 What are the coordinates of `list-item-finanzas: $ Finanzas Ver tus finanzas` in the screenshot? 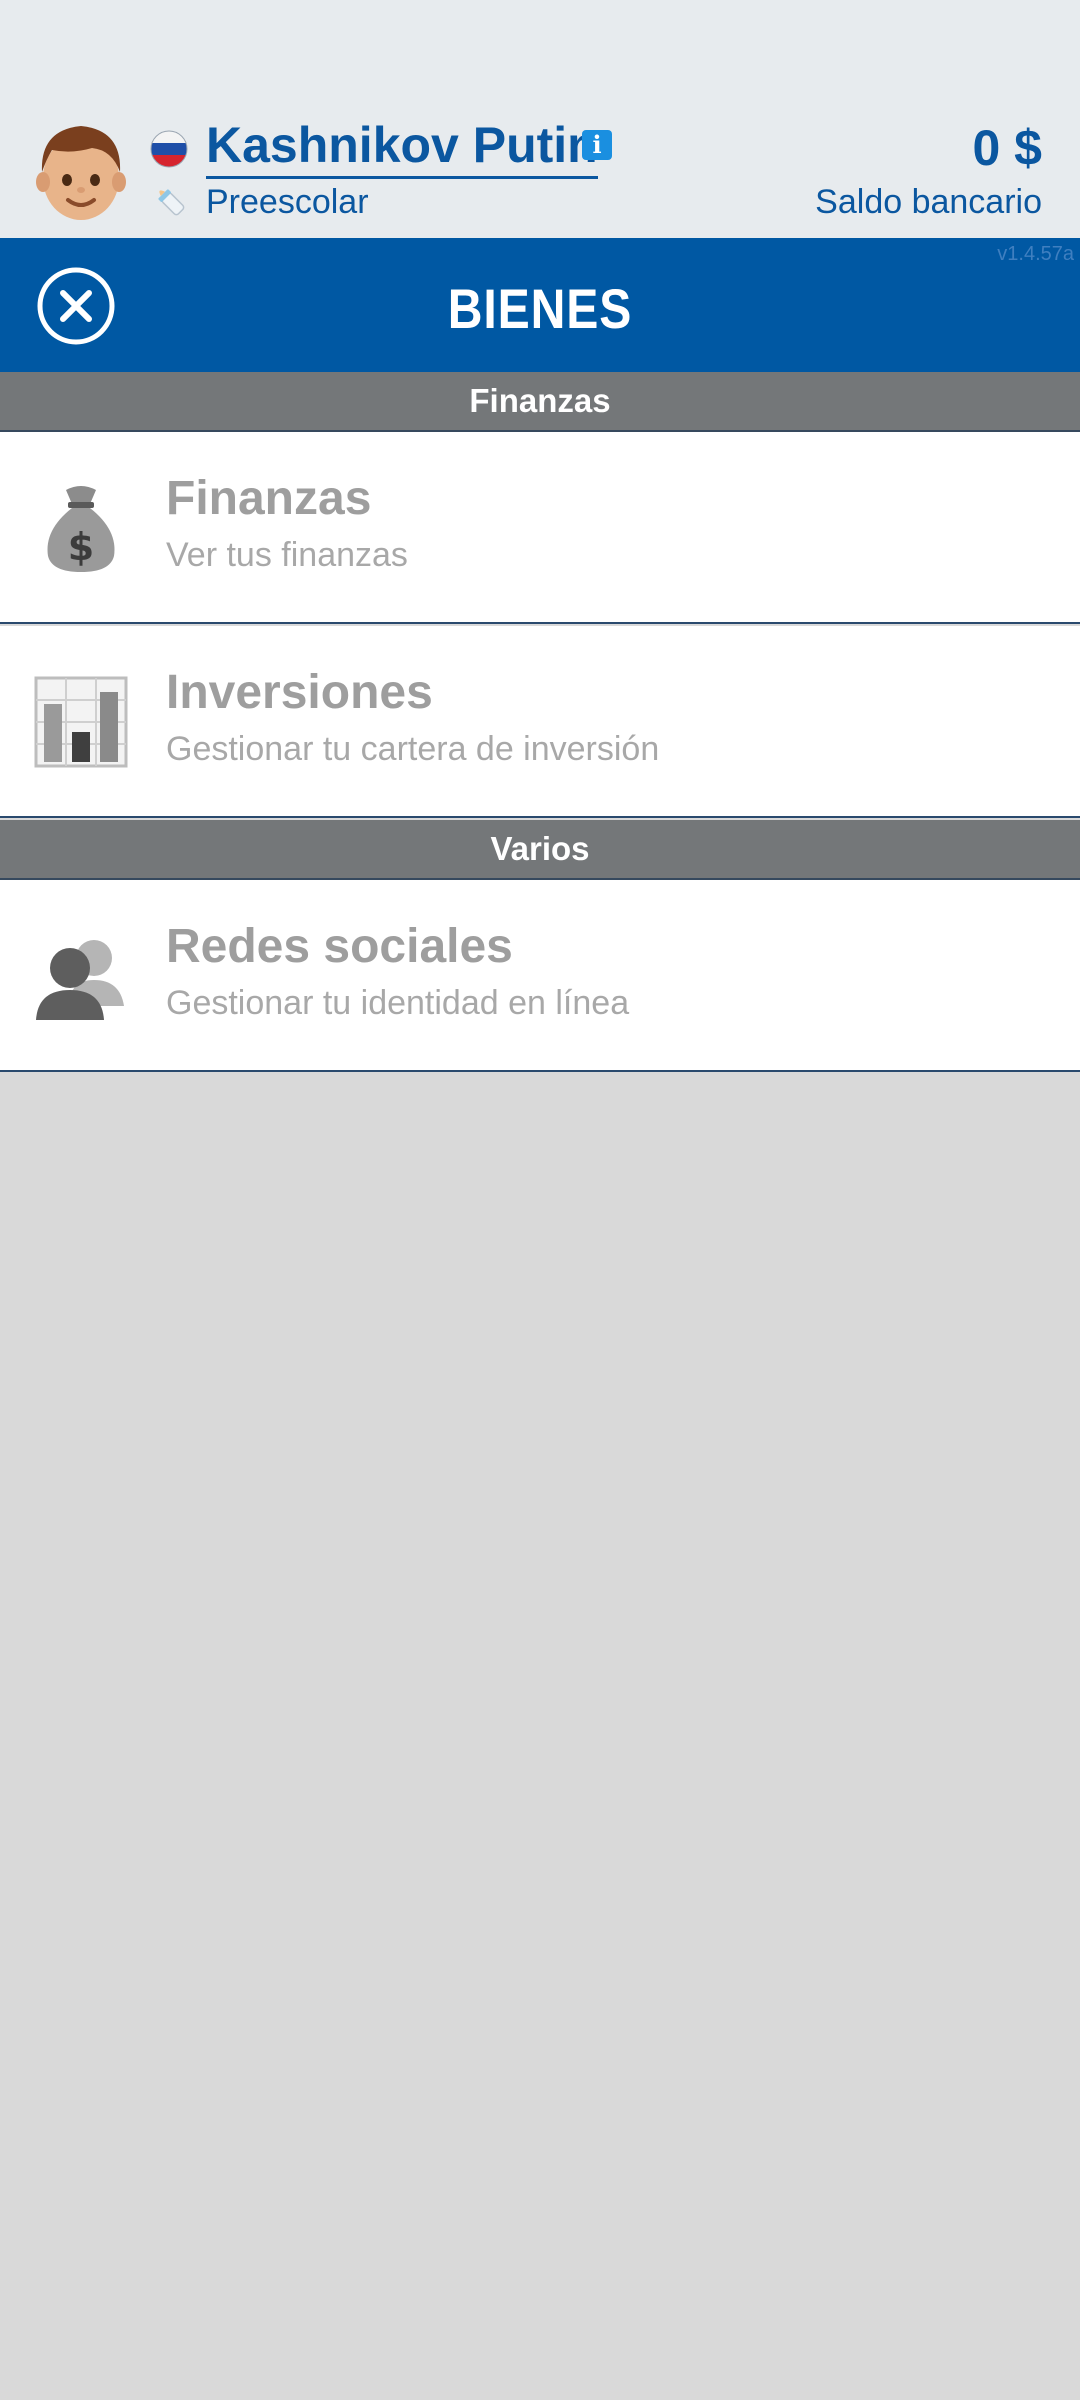 It's located at (540, 528).